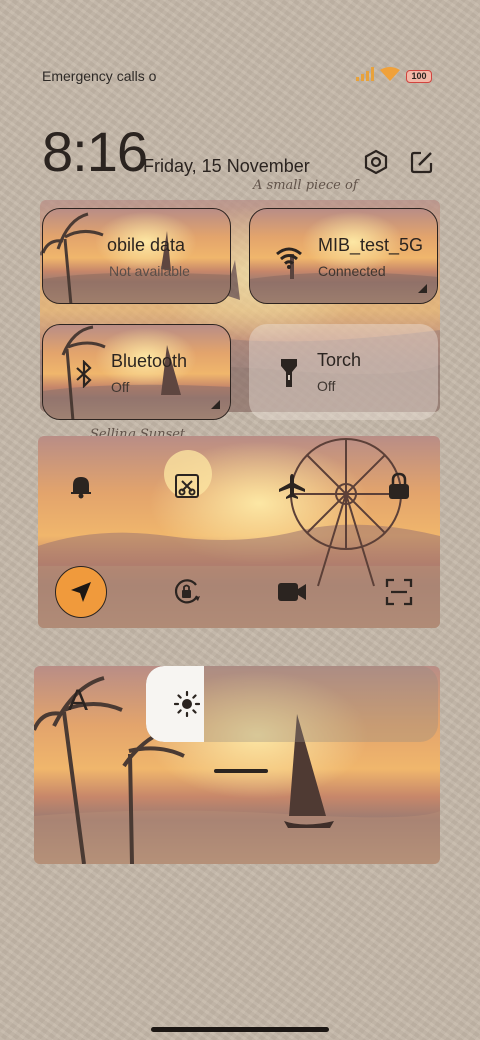 This screenshot has height=1040, width=480. What do you see at coordinates (136, 256) in the screenshot?
I see `mobile-data-tile: obile data Not available` at bounding box center [136, 256].